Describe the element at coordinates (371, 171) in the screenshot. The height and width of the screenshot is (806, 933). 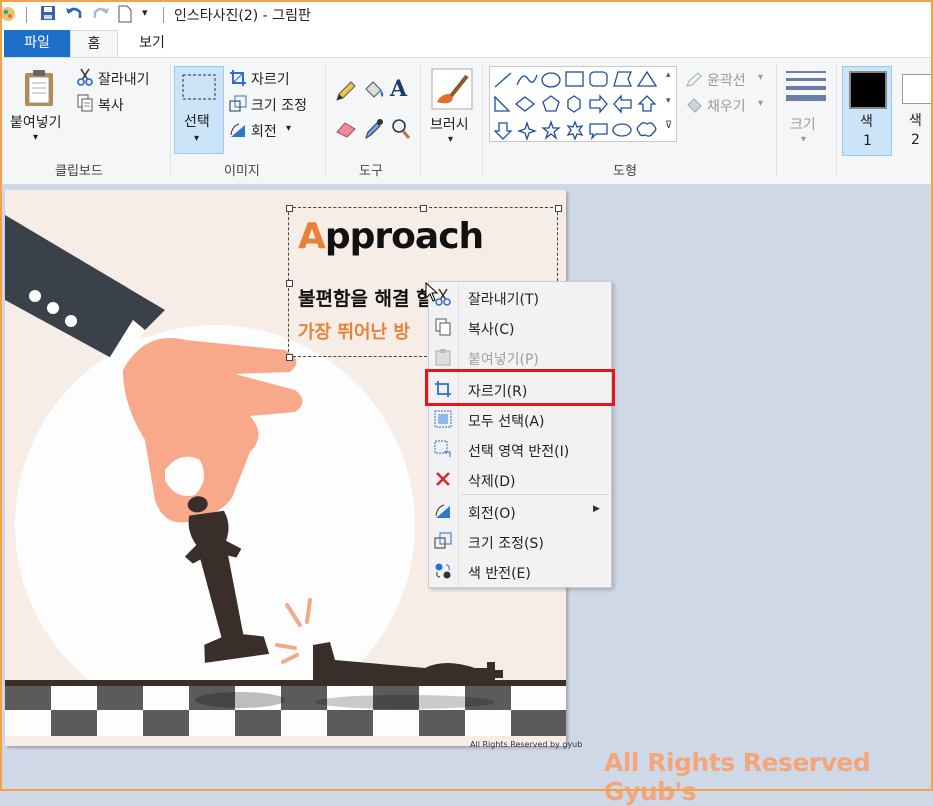
I see `tools-group-label: 도구` at that location.